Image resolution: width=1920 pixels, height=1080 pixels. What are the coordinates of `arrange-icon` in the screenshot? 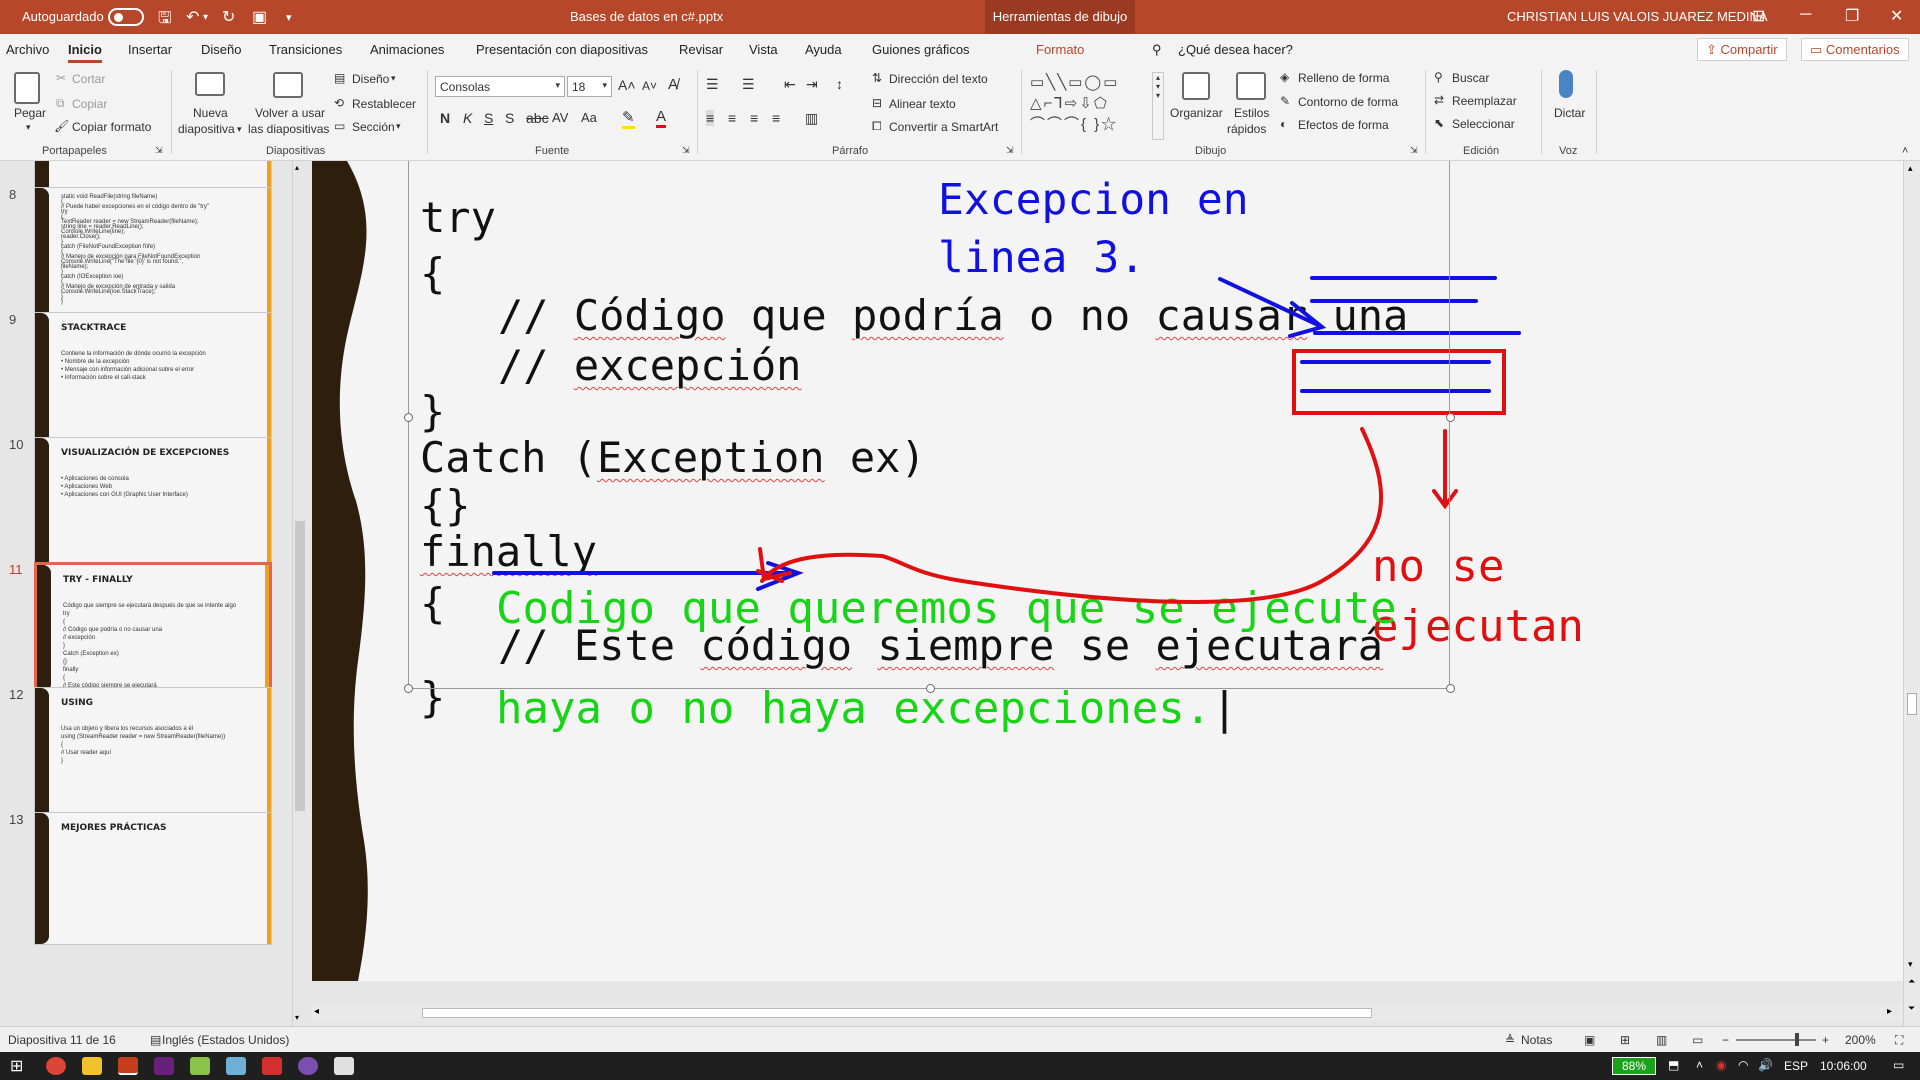 It's located at (1196, 86).